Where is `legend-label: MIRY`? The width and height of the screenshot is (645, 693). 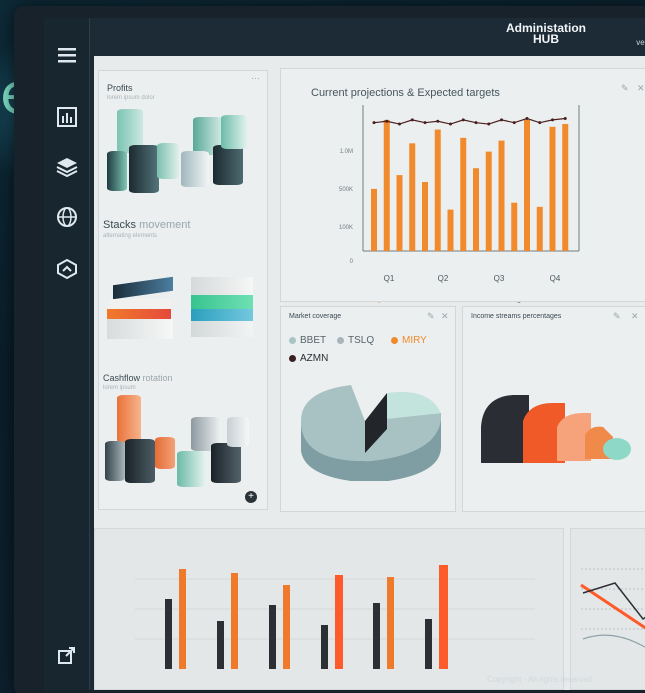
legend-label: MIRY is located at coordinates (414, 340).